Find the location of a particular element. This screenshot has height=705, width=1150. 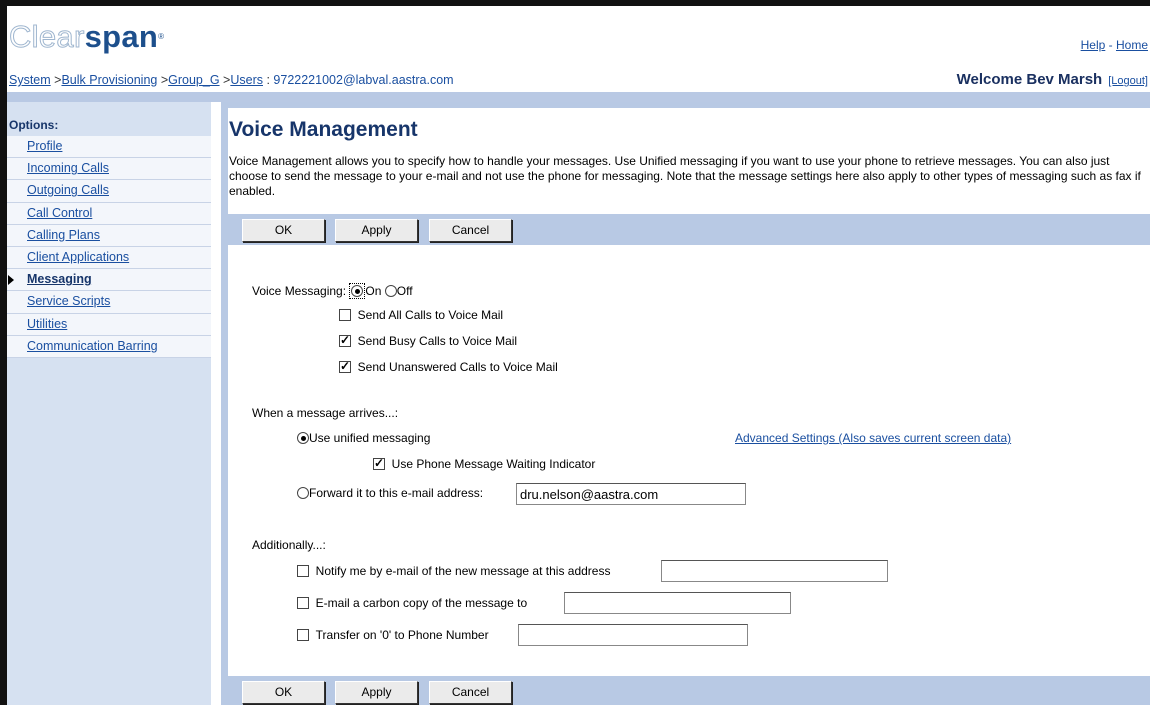

voice-messaging-off-radio is located at coordinates (390, 291).